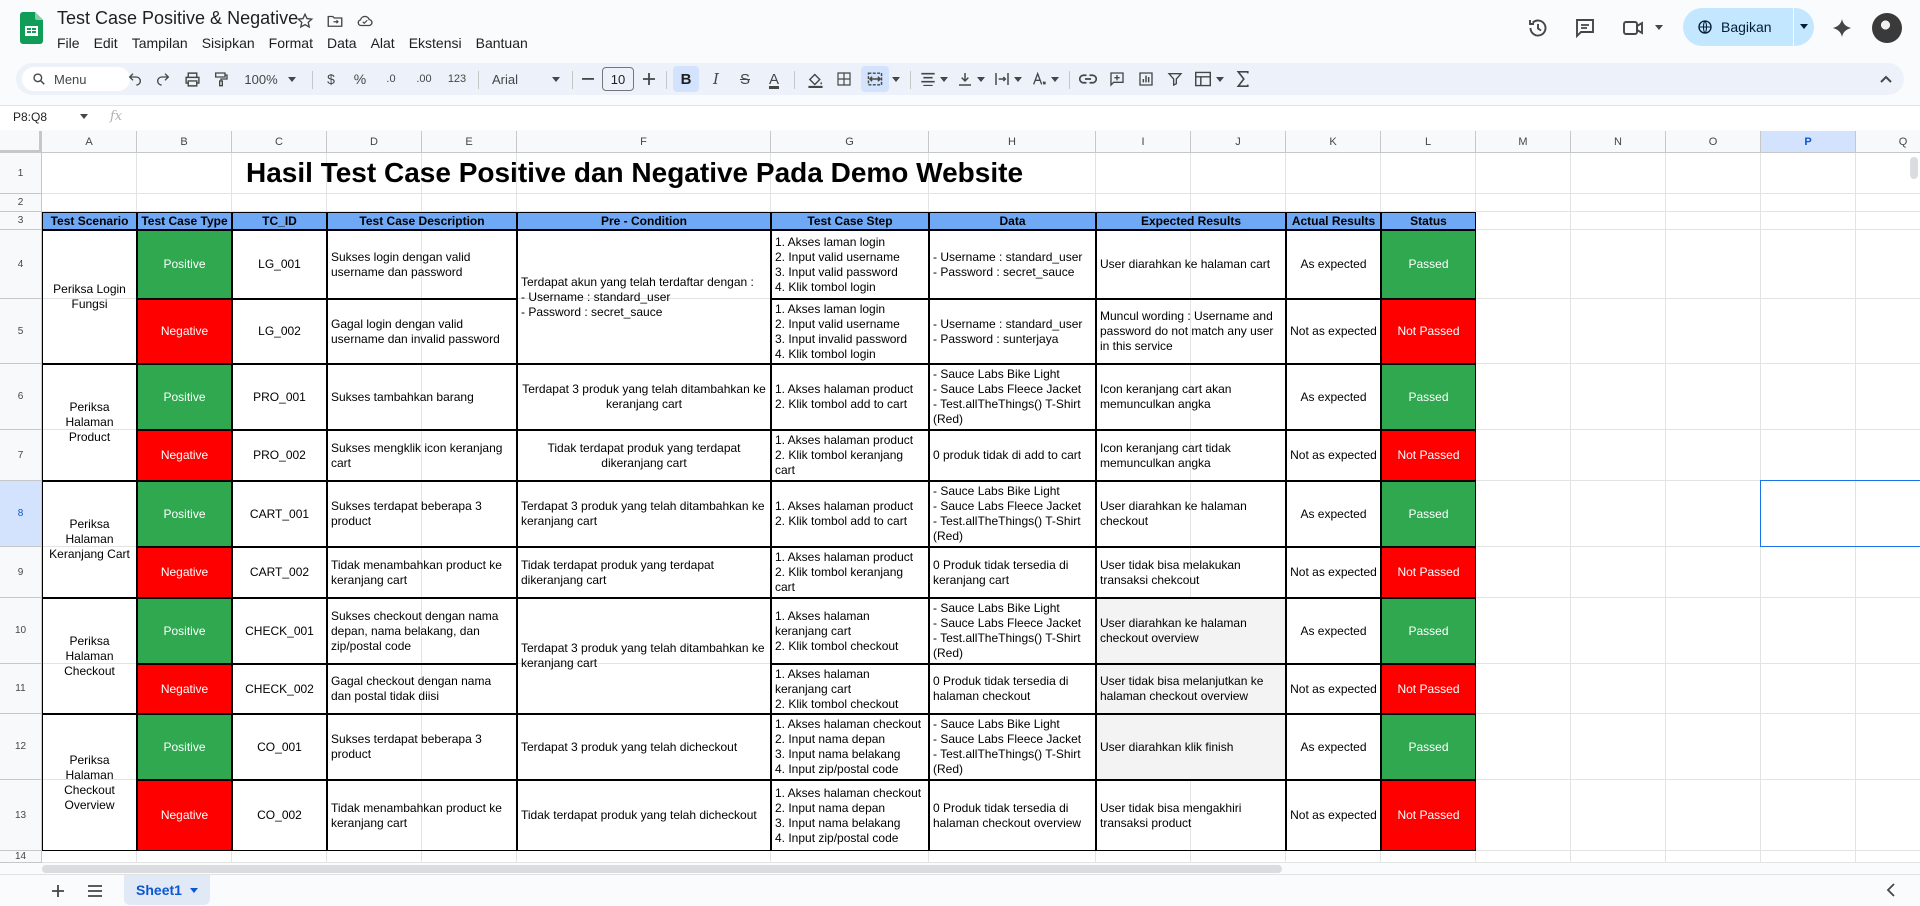 The width and height of the screenshot is (1920, 906). Describe the element at coordinates (221, 79) in the screenshot. I see `paint-format-button` at that location.